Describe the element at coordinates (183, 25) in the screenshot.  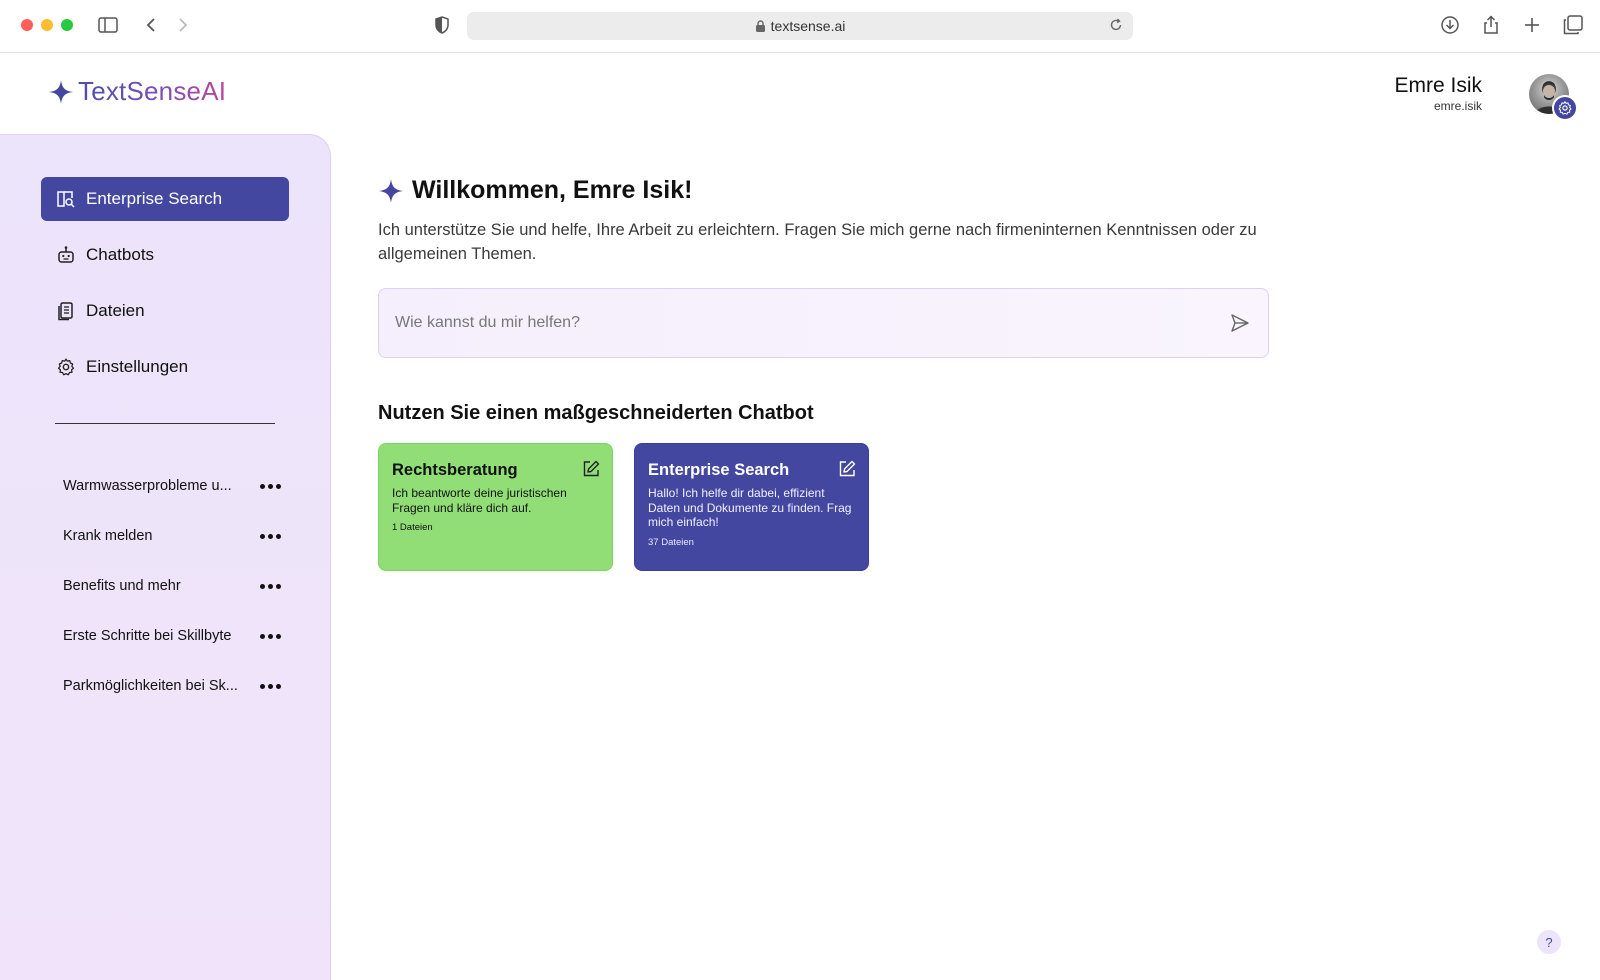
I see `forward-icon` at that location.